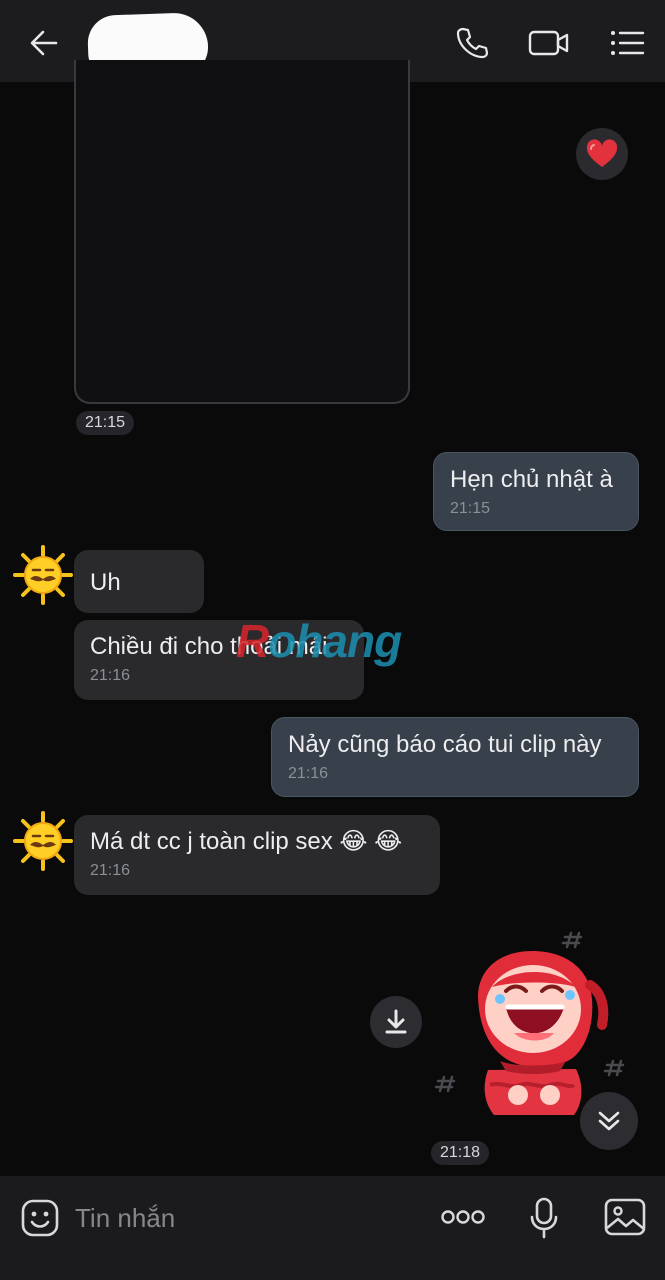 This screenshot has width=665, height=1280. I want to click on message-timestamp: 21:18, so click(460, 1153).